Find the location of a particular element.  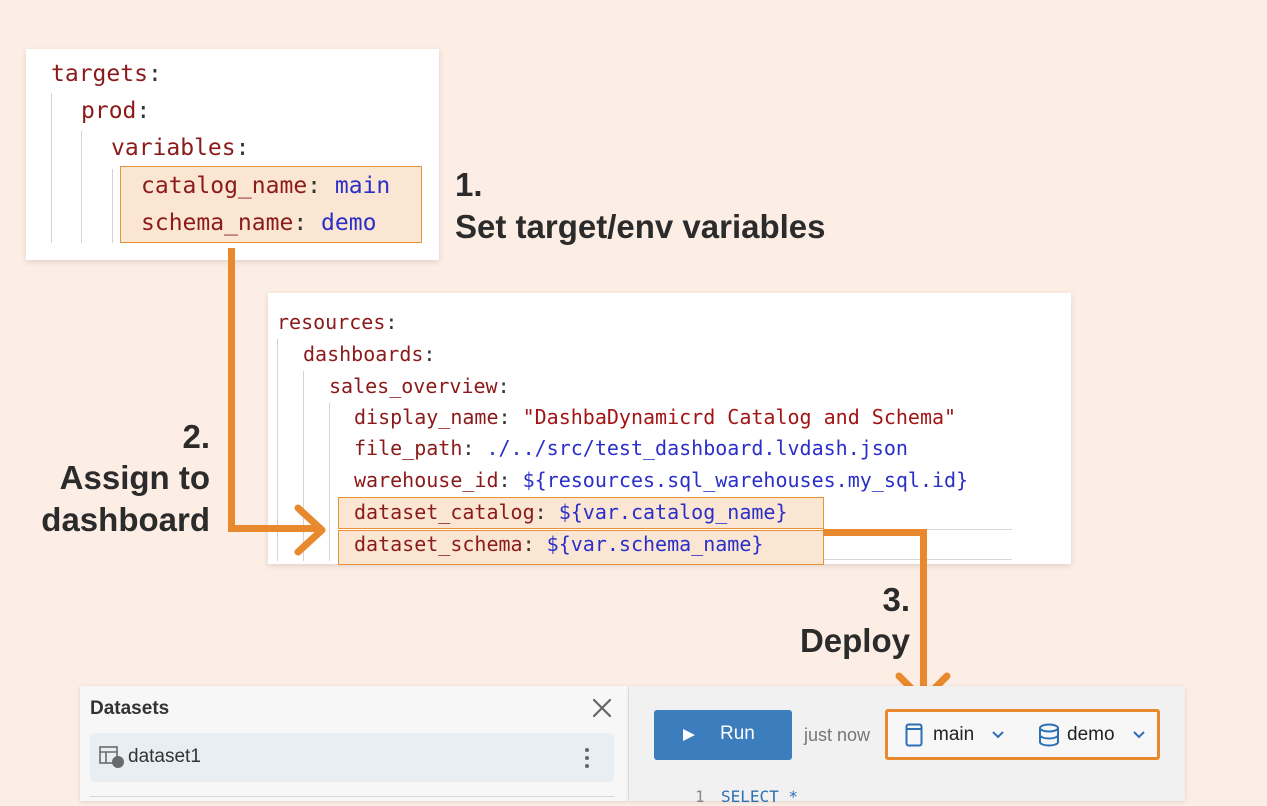

editor-line-divider is located at coordinates (918, 559).